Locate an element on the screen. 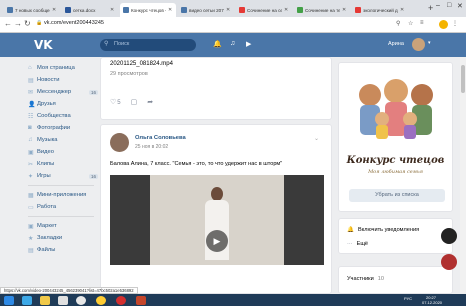  sidebar-item: ▭ Работа is located at coordinates (63, 207).